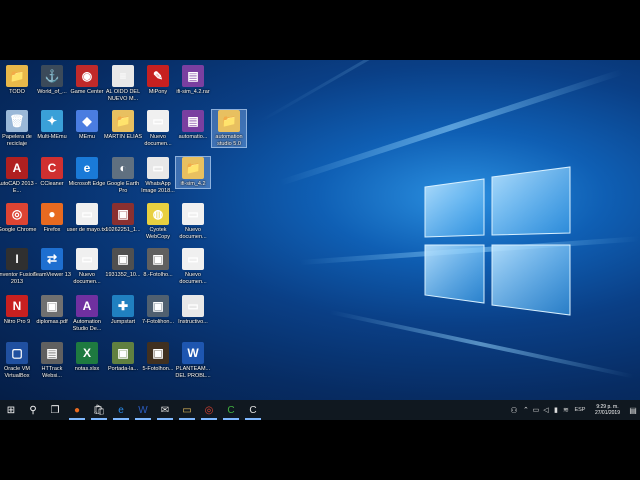 The height and width of the screenshot is (480, 640). I want to click on desktop-icon-image: ◎, so click(17, 214).